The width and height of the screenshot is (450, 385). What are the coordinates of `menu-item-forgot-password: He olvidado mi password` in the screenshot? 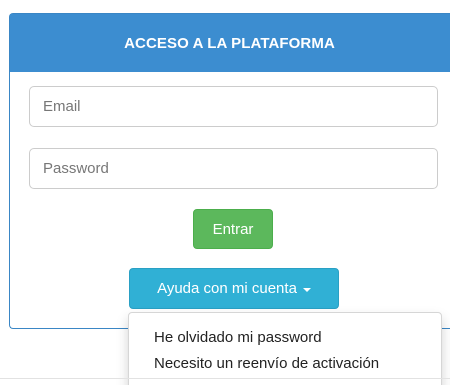 It's located at (285, 337).